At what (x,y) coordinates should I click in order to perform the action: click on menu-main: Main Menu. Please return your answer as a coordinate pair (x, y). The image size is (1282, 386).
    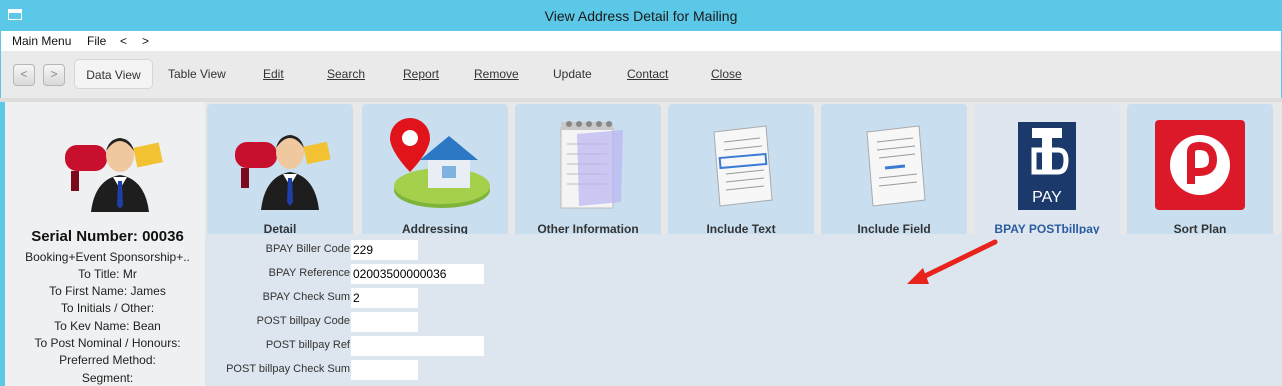
    Looking at the image, I should click on (41, 41).